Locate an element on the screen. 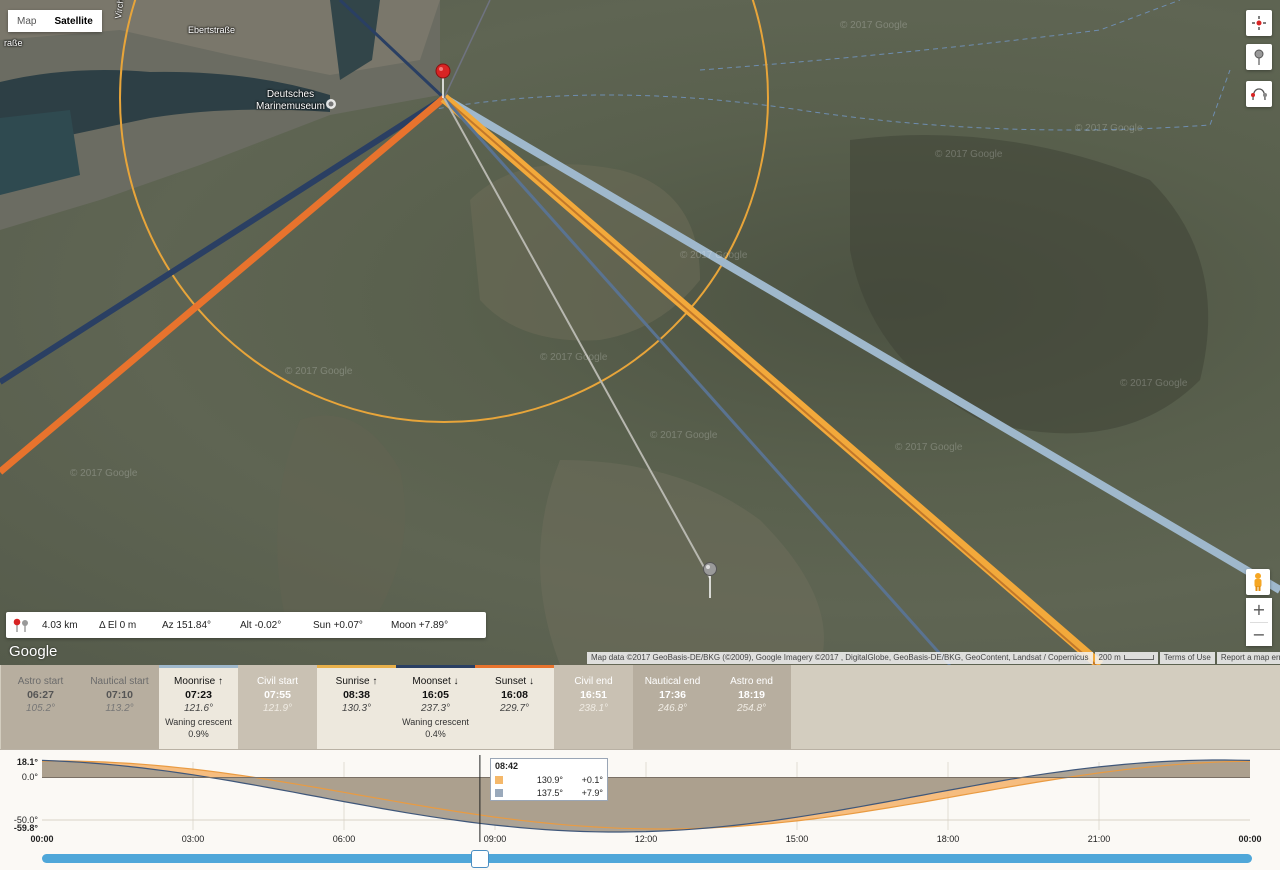  map-scale: 200 m is located at coordinates (1126, 658).